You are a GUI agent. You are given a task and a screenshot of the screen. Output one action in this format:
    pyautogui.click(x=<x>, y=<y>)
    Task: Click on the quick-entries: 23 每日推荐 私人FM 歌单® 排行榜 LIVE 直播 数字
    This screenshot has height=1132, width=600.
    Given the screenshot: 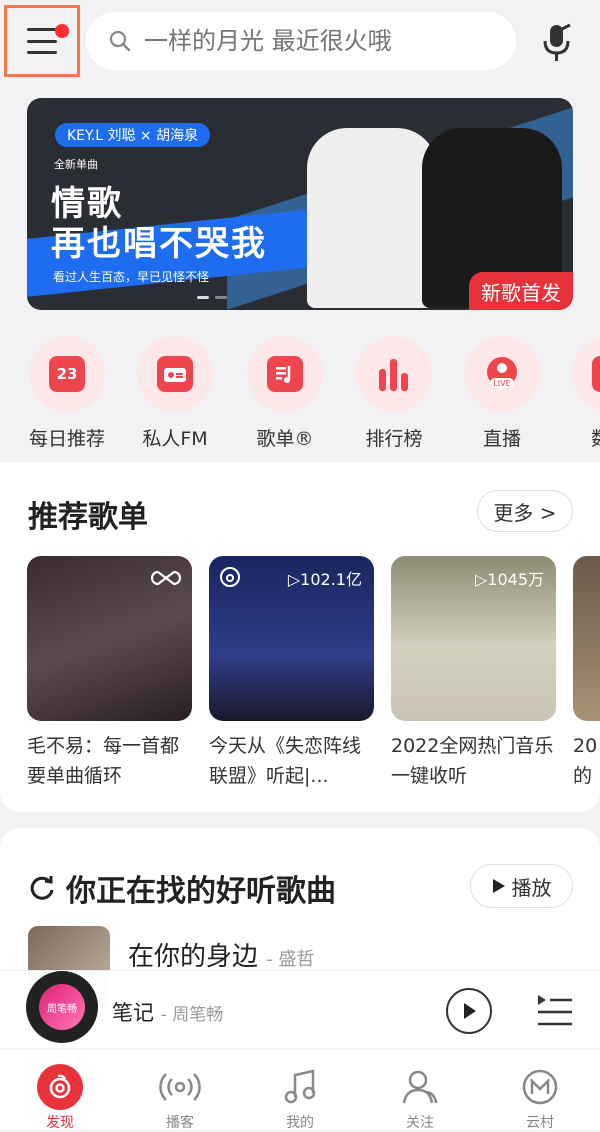 What is the action you would take?
    pyautogui.click(x=300, y=395)
    